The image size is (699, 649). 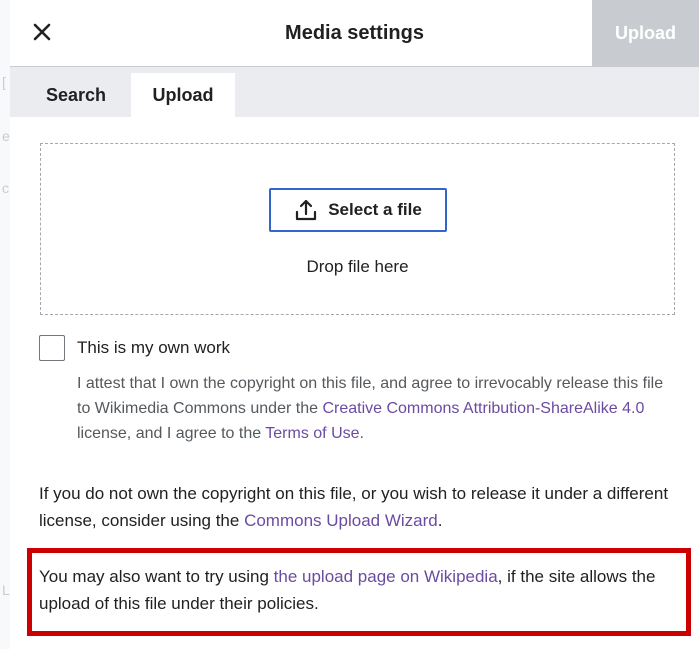 I want to click on background-mark: [, so click(x=4, y=82).